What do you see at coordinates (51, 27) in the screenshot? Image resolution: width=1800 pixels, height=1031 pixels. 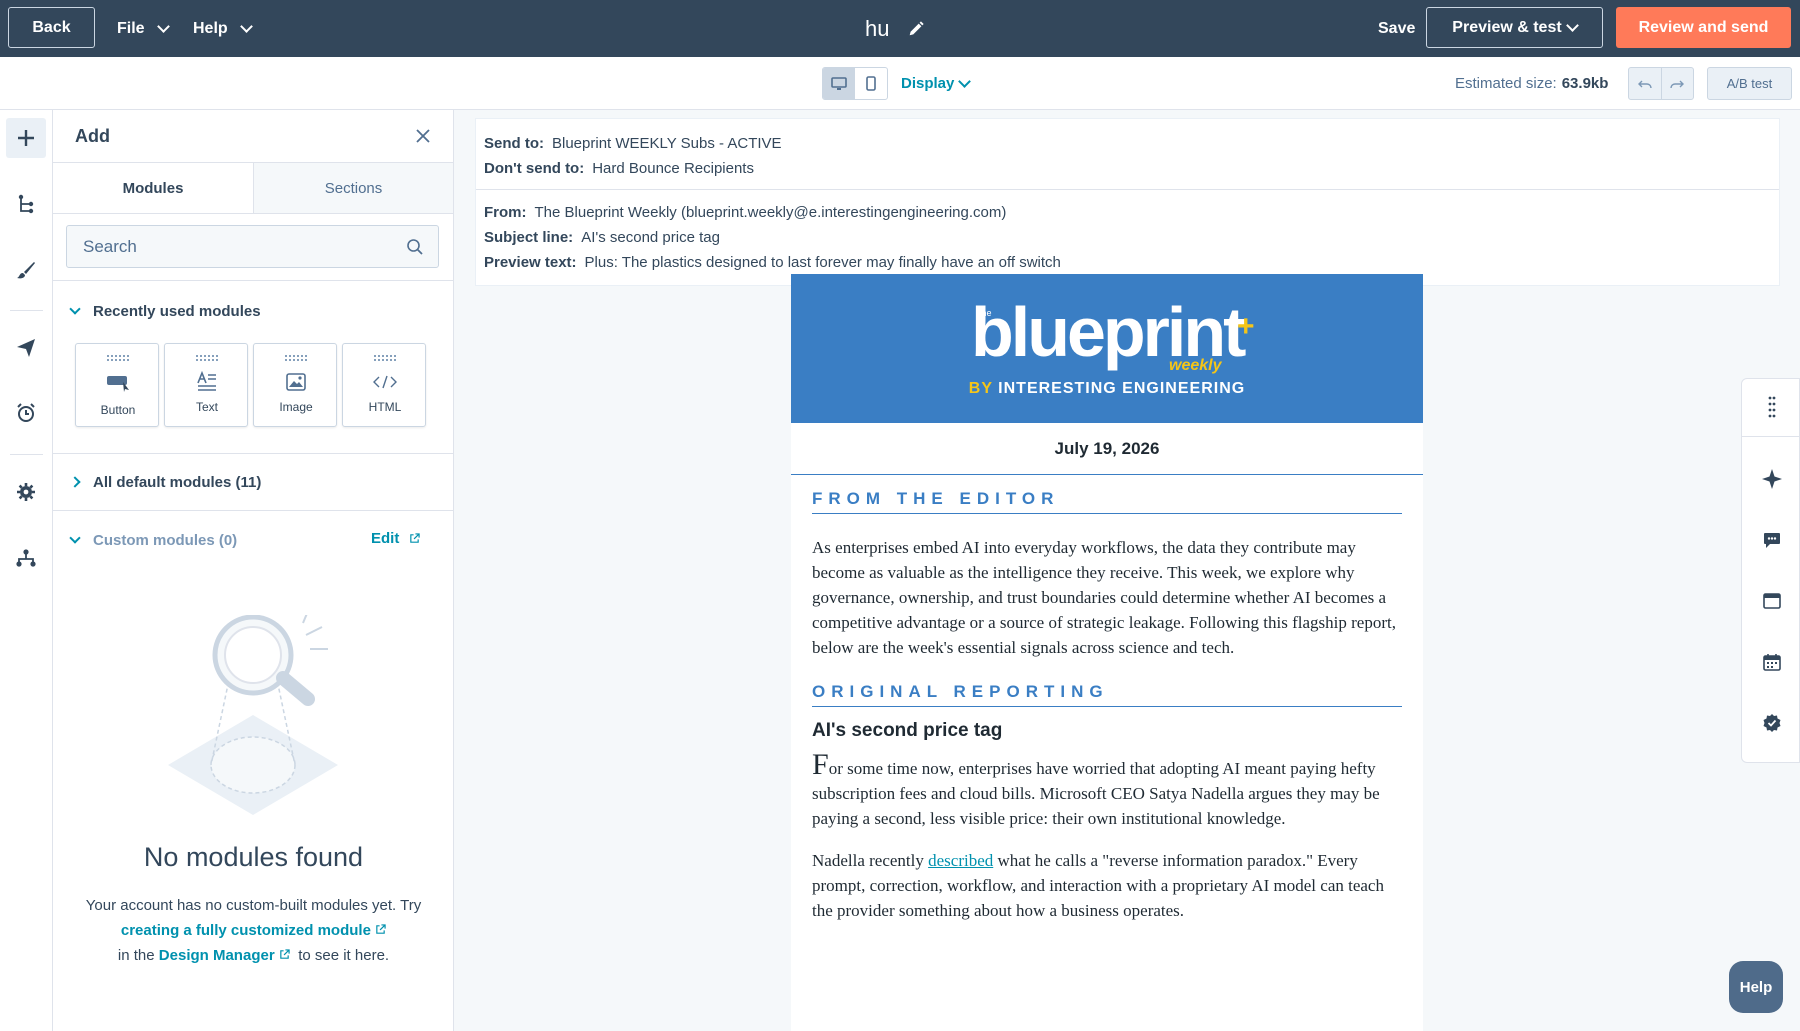 I see `back-button: Back` at bounding box center [51, 27].